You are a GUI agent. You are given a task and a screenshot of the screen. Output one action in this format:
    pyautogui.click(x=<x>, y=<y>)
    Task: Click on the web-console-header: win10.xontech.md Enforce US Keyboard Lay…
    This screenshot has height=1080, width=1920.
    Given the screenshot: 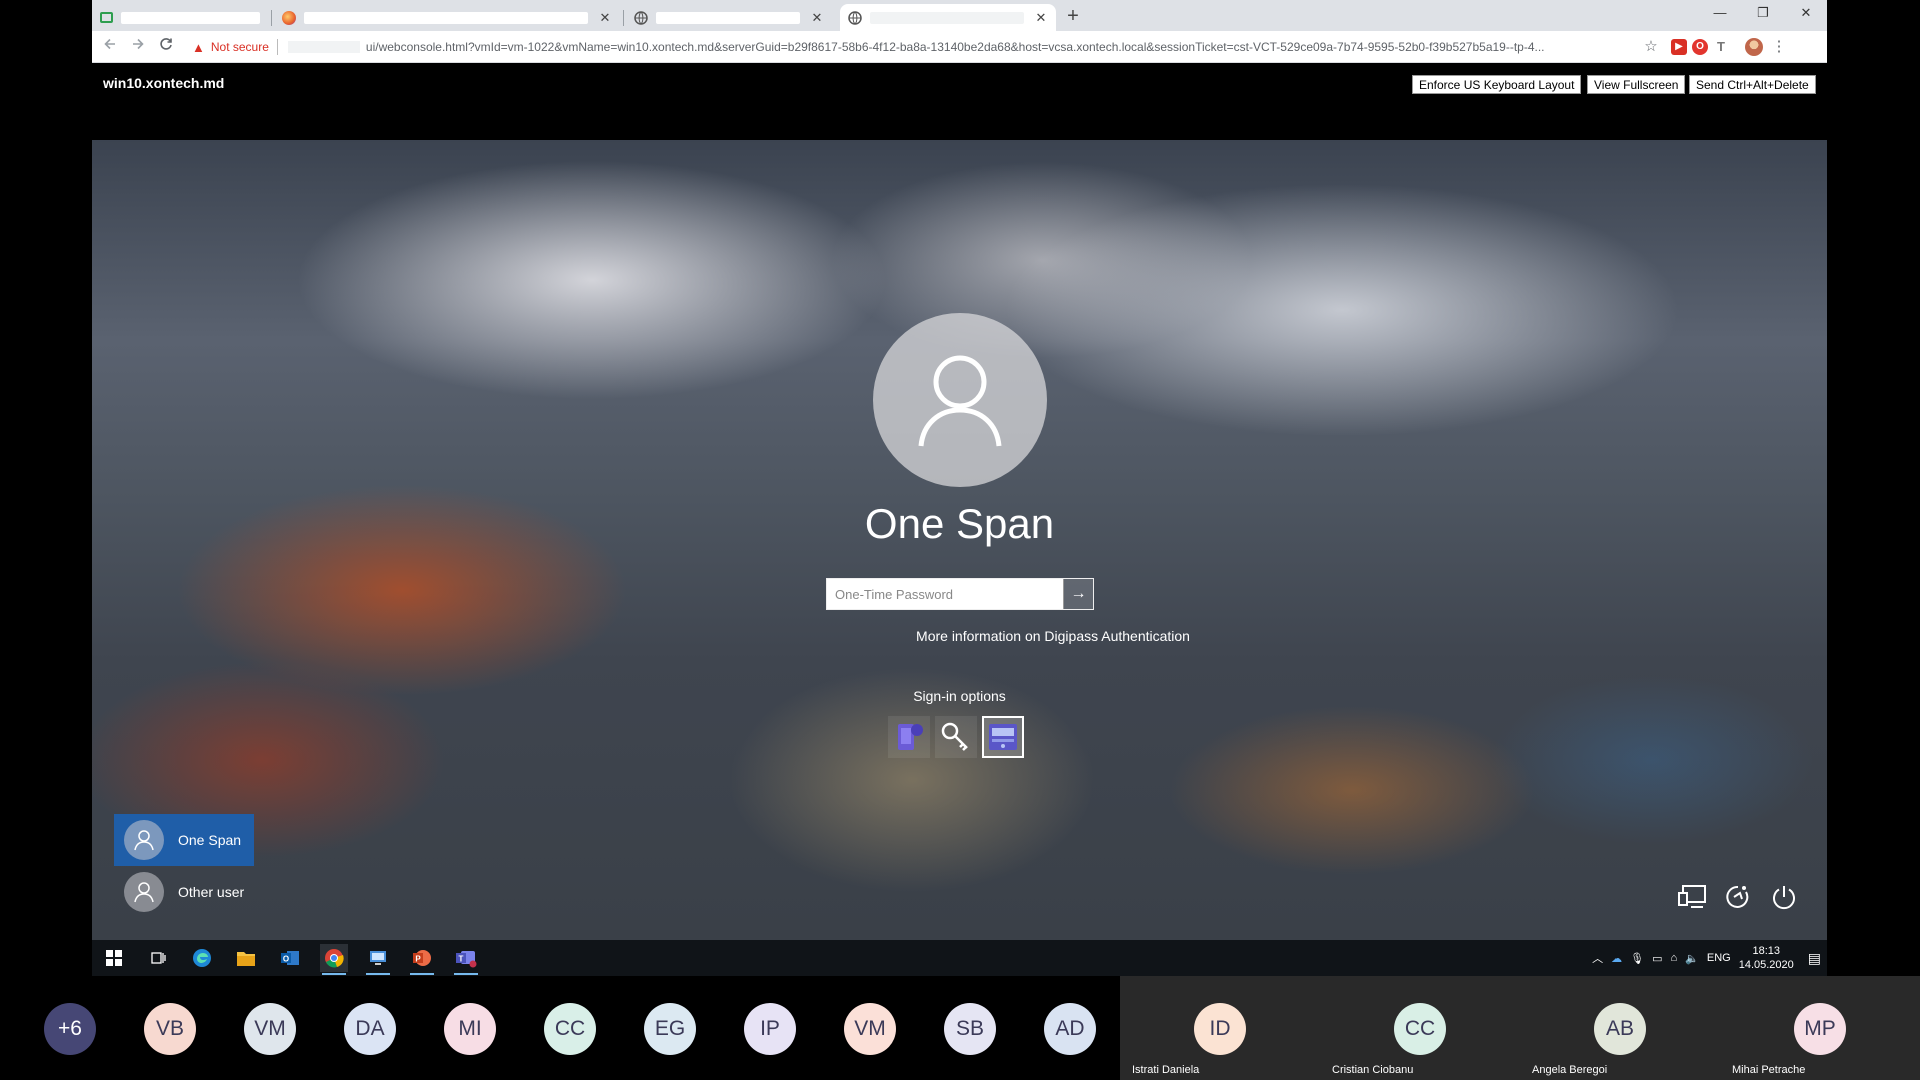 What is the action you would take?
    pyautogui.click(x=959, y=101)
    